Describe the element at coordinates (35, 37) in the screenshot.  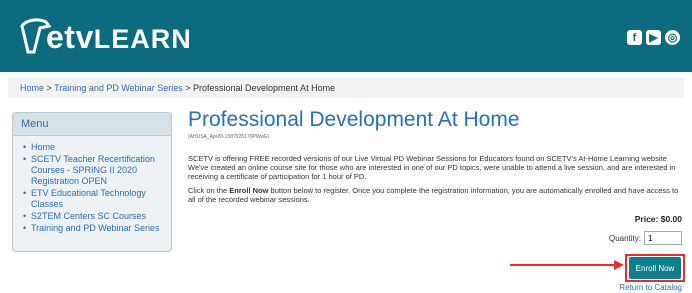
I see `sc-state-mark-icon` at that location.